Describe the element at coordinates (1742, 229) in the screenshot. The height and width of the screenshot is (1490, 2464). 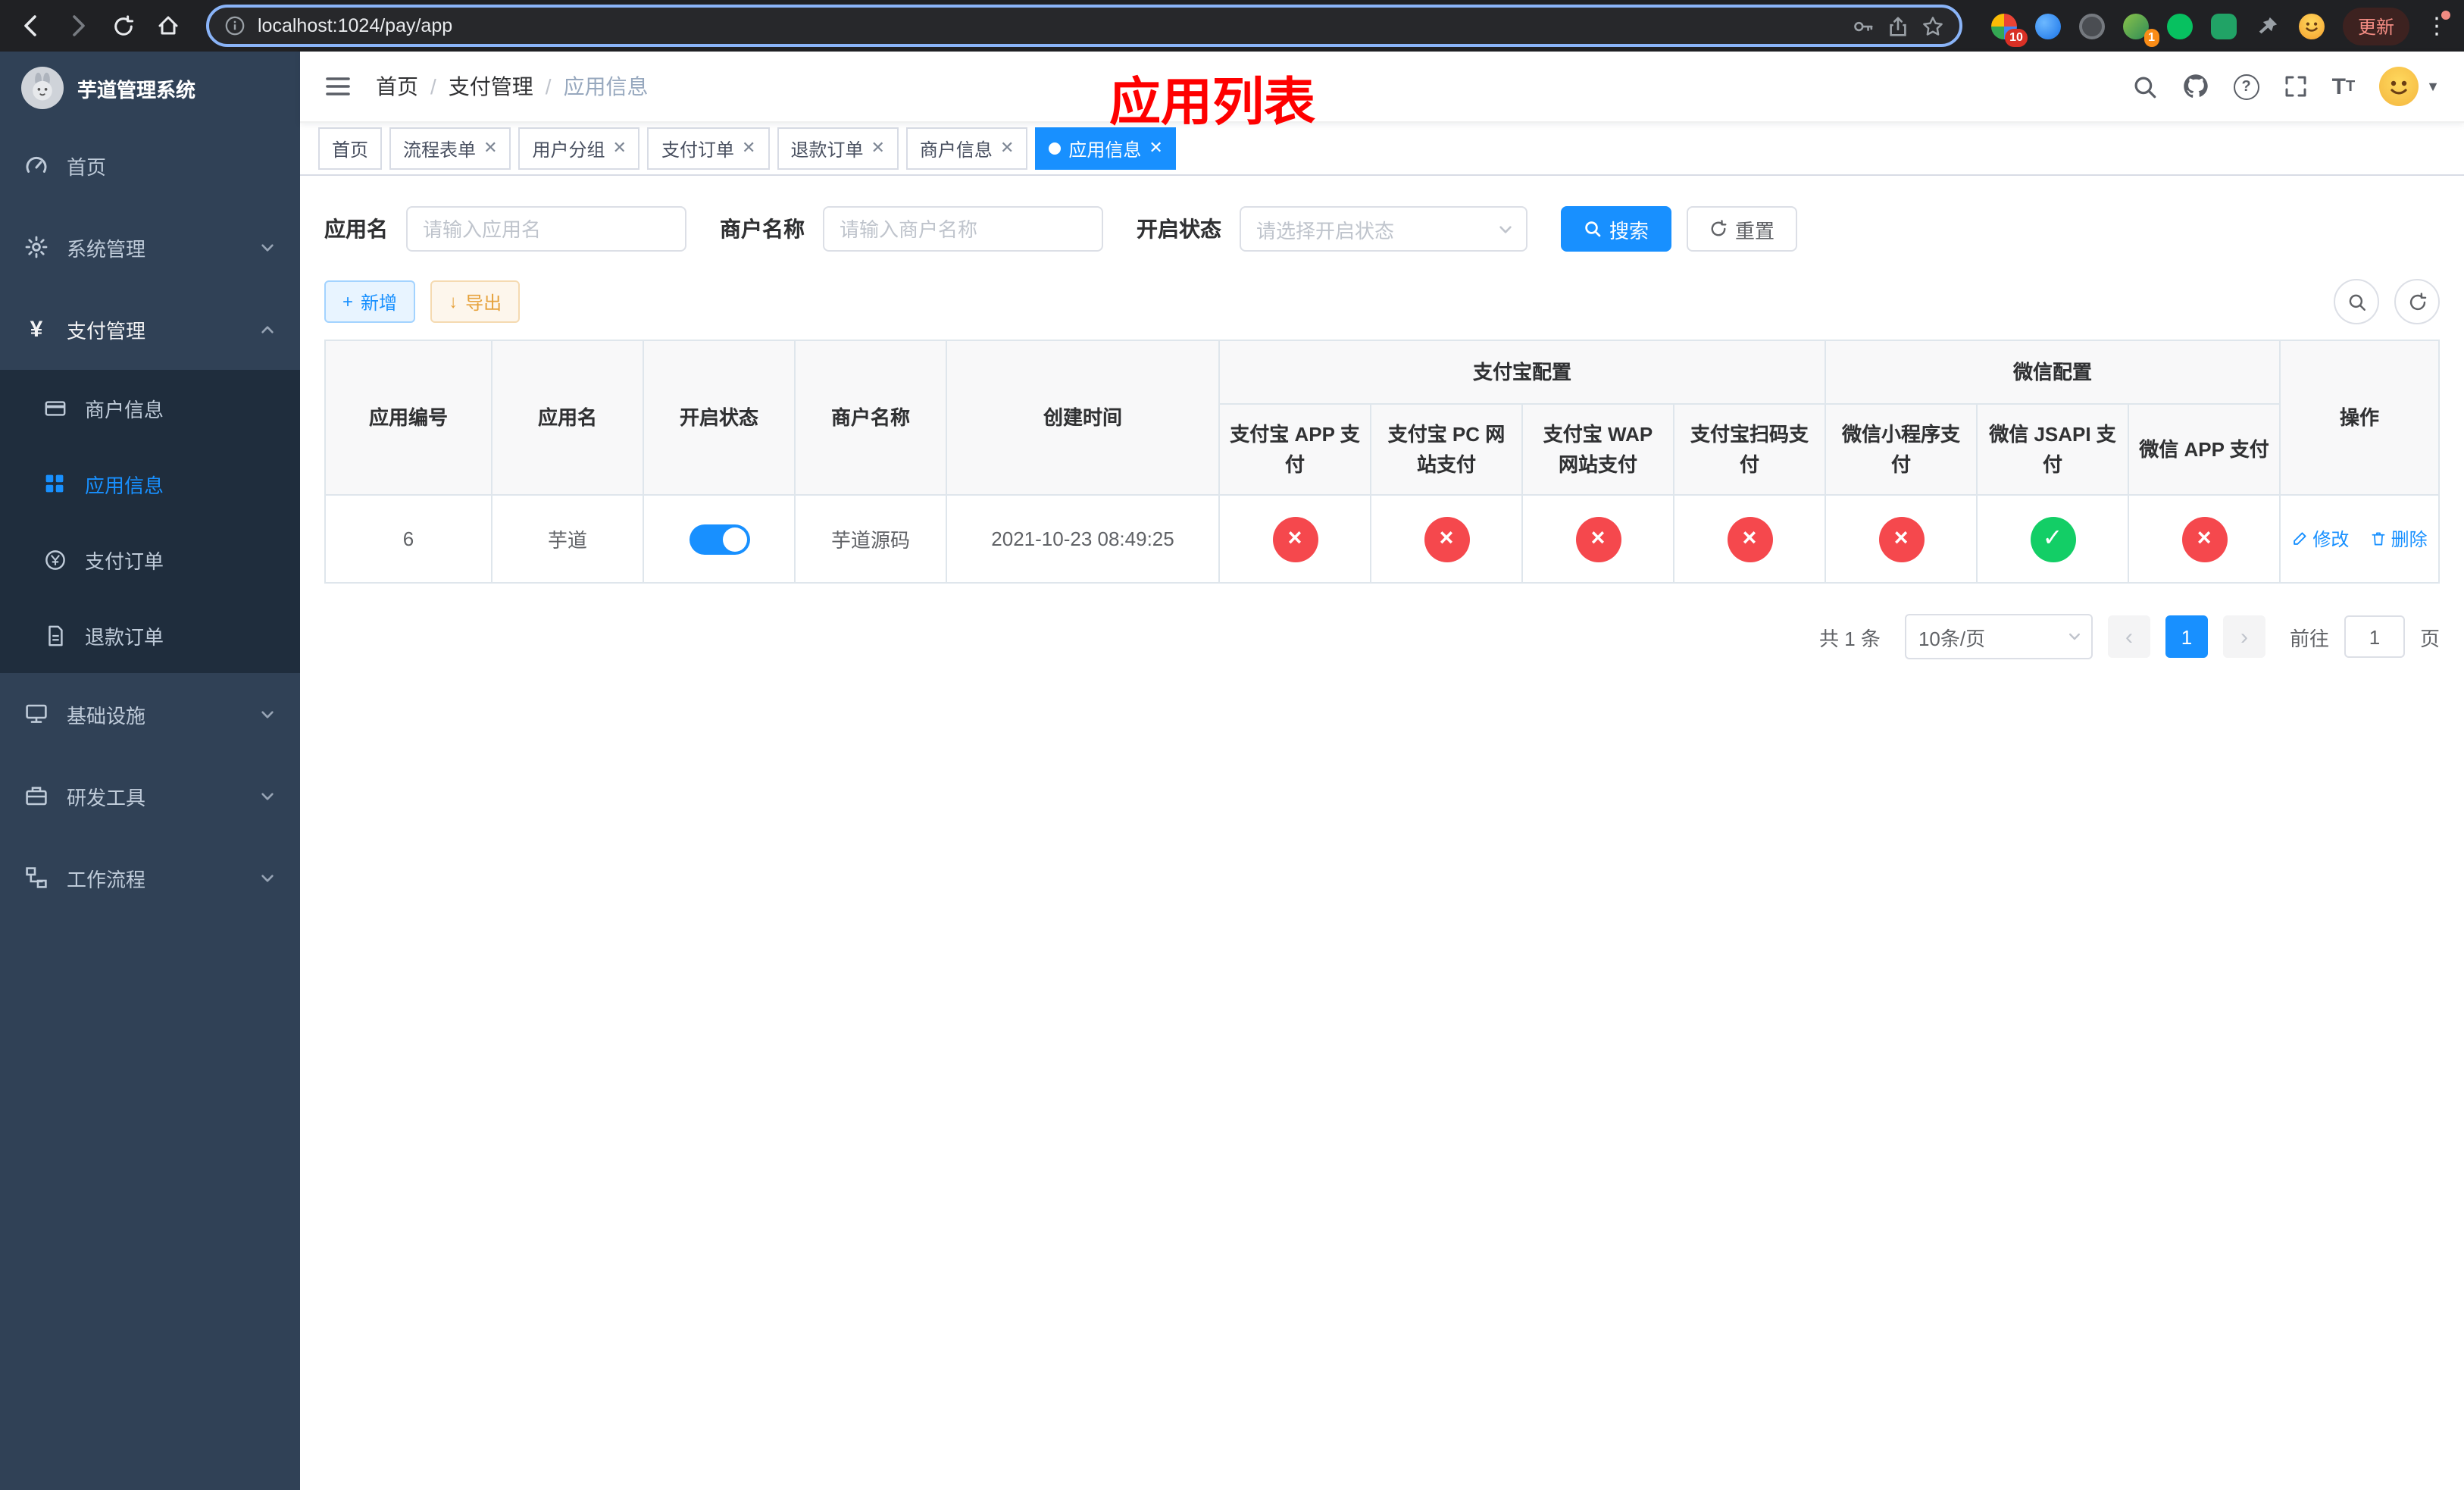
I see `reset-button: 重置` at that location.